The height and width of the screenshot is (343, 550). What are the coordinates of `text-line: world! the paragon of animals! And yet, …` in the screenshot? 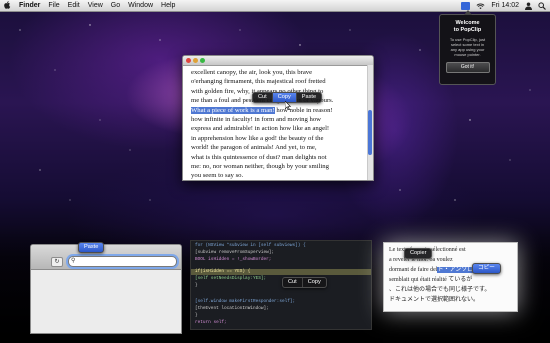 It's located at (254, 148).